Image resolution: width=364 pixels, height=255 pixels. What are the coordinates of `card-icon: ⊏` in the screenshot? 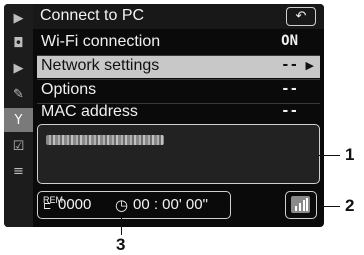 It's located at (47, 206).